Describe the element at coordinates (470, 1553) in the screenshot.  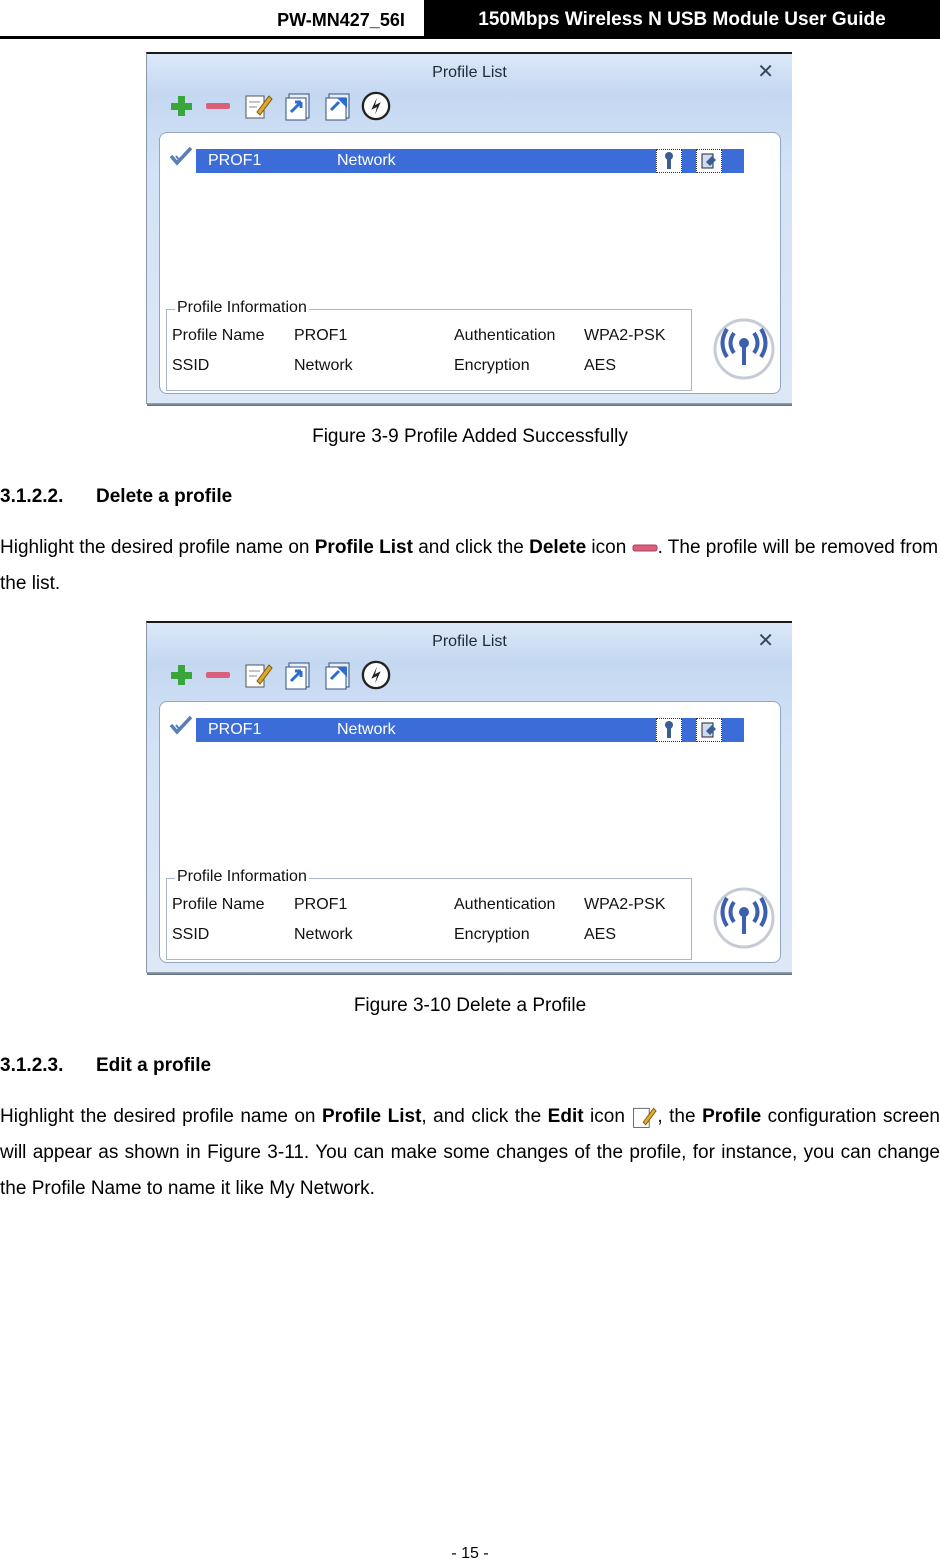
I see `page-number: - 15 -` at that location.